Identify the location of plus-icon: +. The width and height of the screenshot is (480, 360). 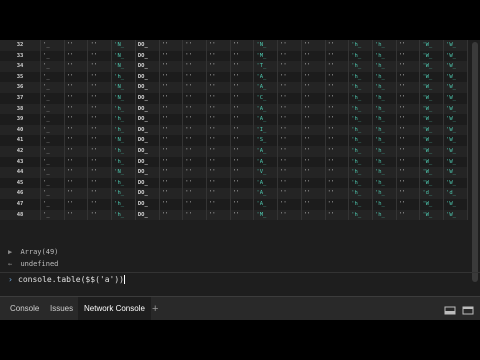
(155, 308).